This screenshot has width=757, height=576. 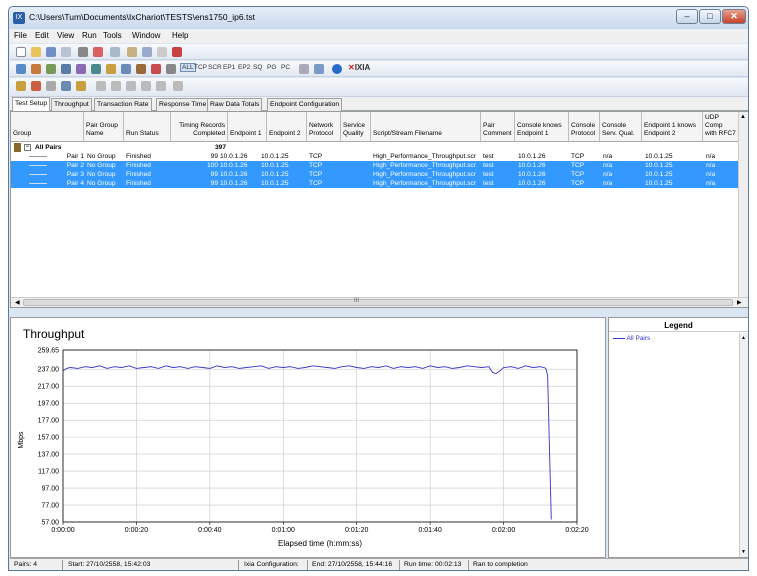 I want to click on scroll-left-arrow-icon: ◀, so click(x=17, y=302).